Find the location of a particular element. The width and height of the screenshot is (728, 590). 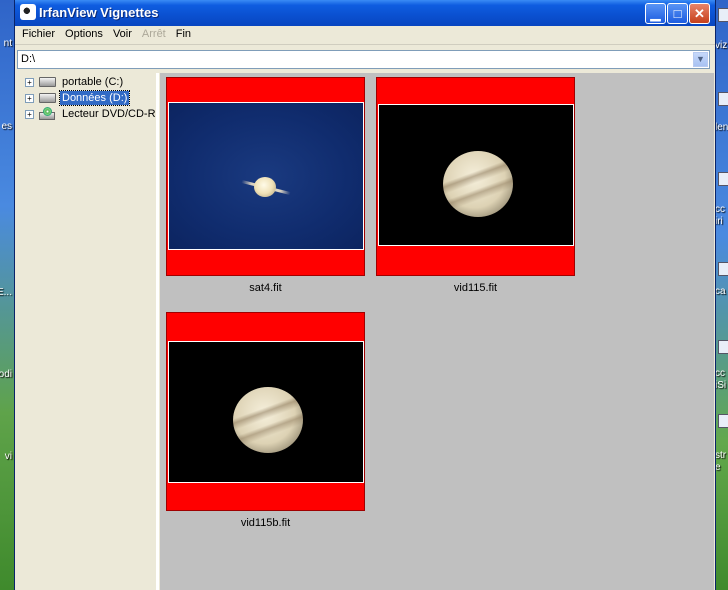

menu-options: Options is located at coordinates (84, 34).